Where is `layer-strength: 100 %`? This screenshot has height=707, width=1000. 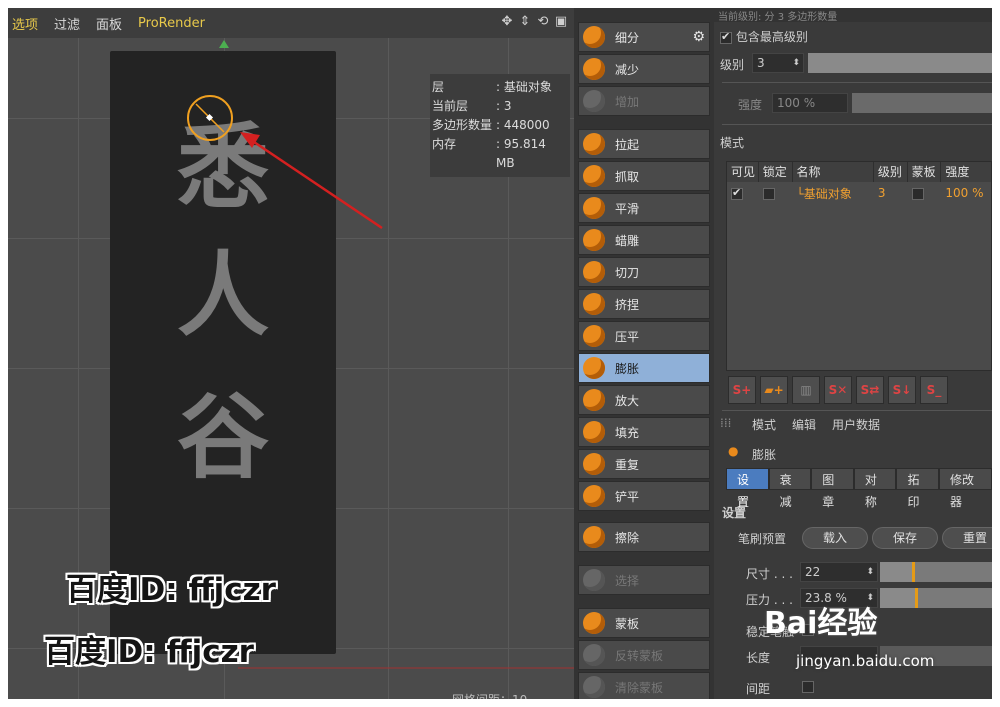
layer-strength: 100 % is located at coordinates (964, 193).